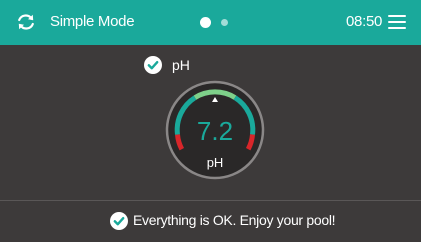 Image resolution: width=421 pixels, height=242 pixels. What do you see at coordinates (210, 200) in the screenshot?
I see `divider` at bounding box center [210, 200].